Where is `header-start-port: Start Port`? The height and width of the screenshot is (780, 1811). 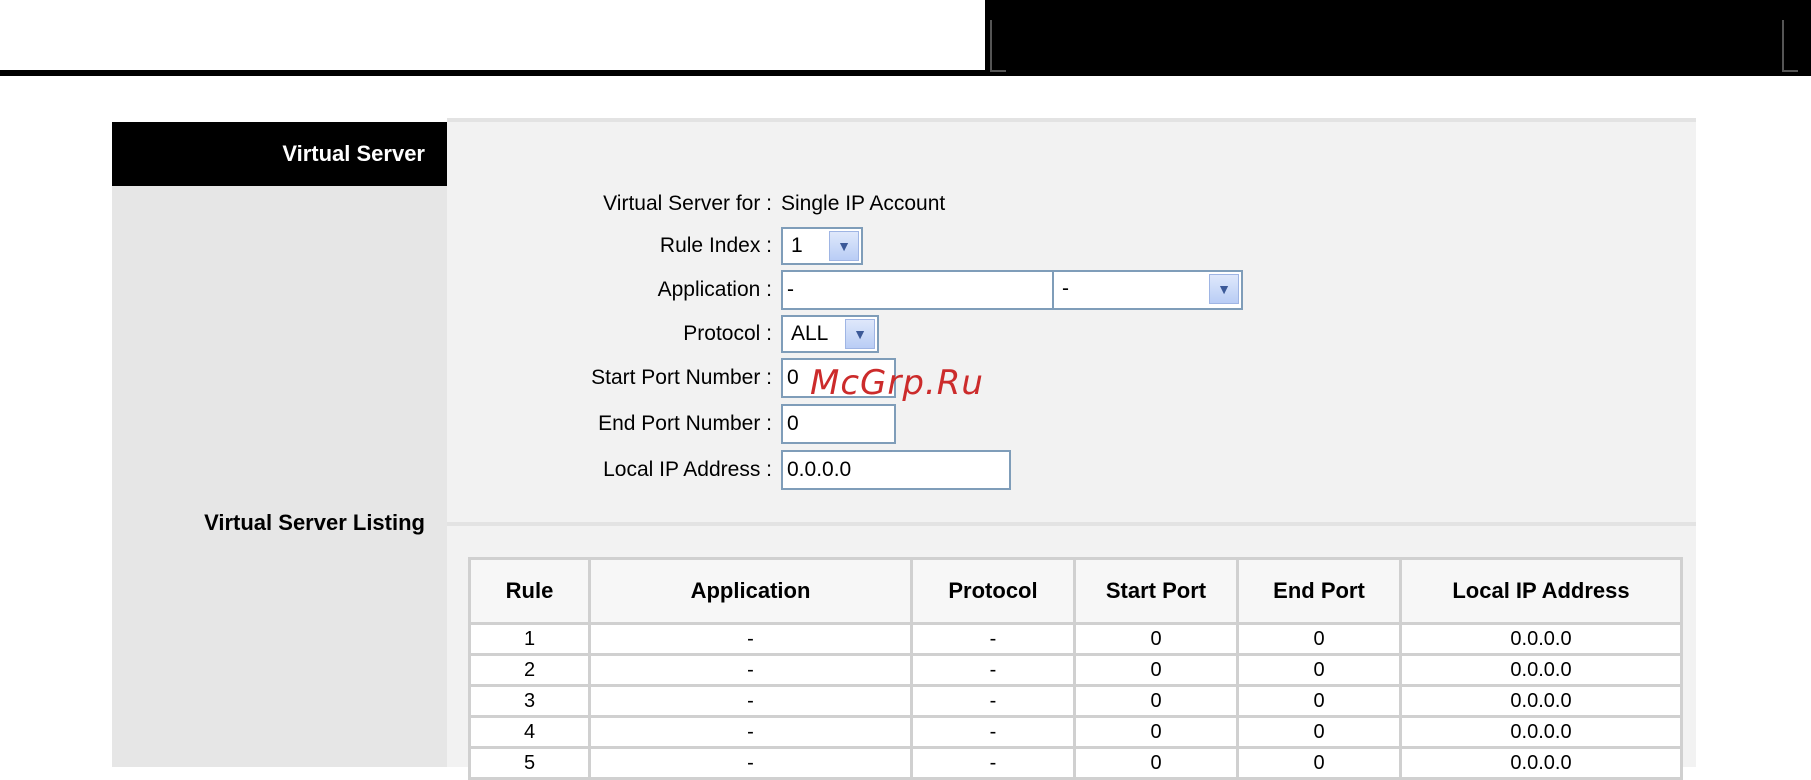
header-start-port: Start Port is located at coordinates (1156, 591).